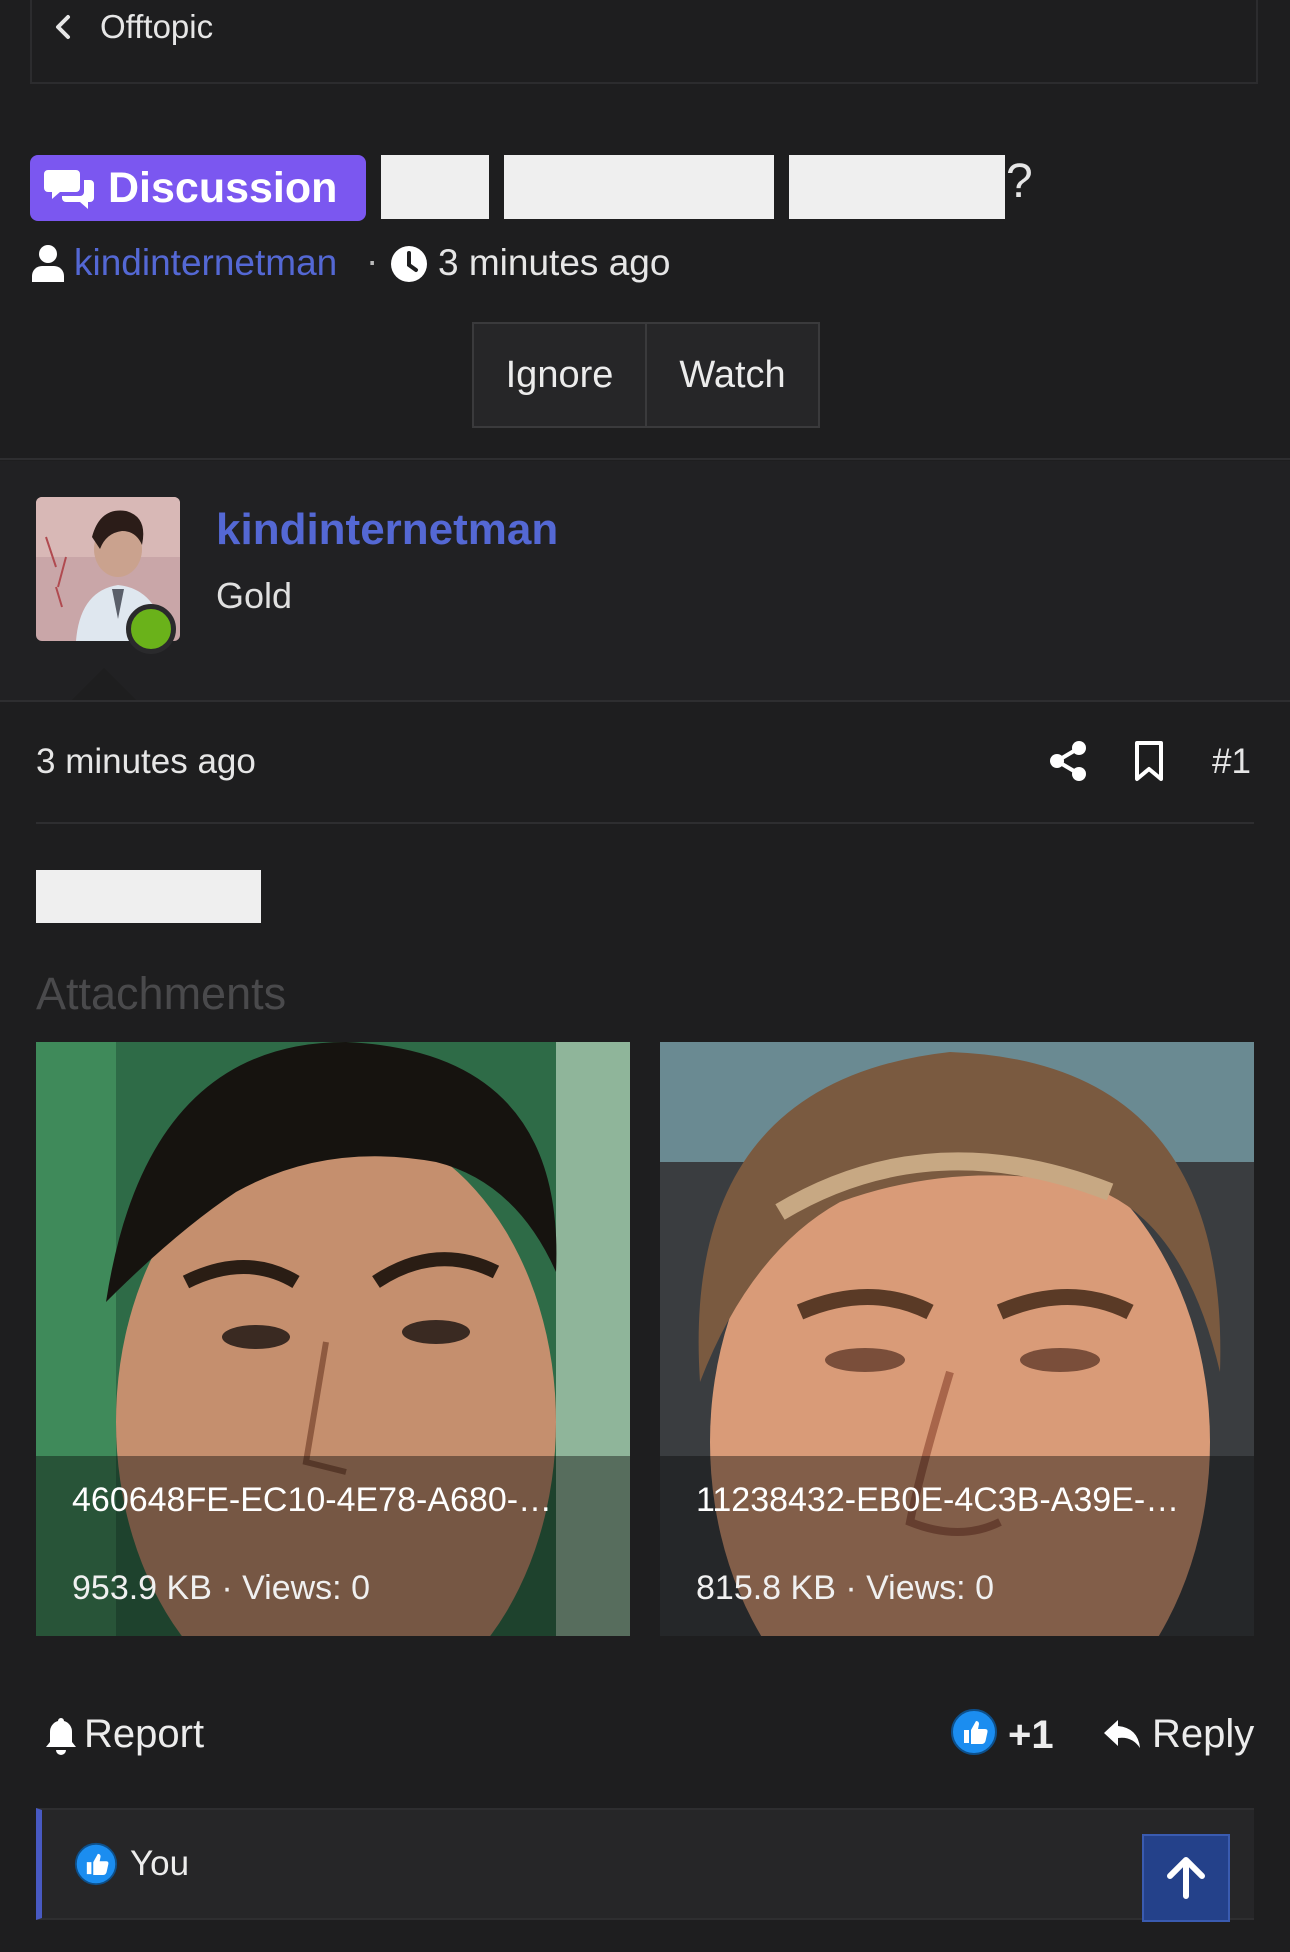 This screenshot has height=1952, width=1290. Describe the element at coordinates (387, 530) in the screenshot. I see `post-author-link: kindinternetman` at that location.